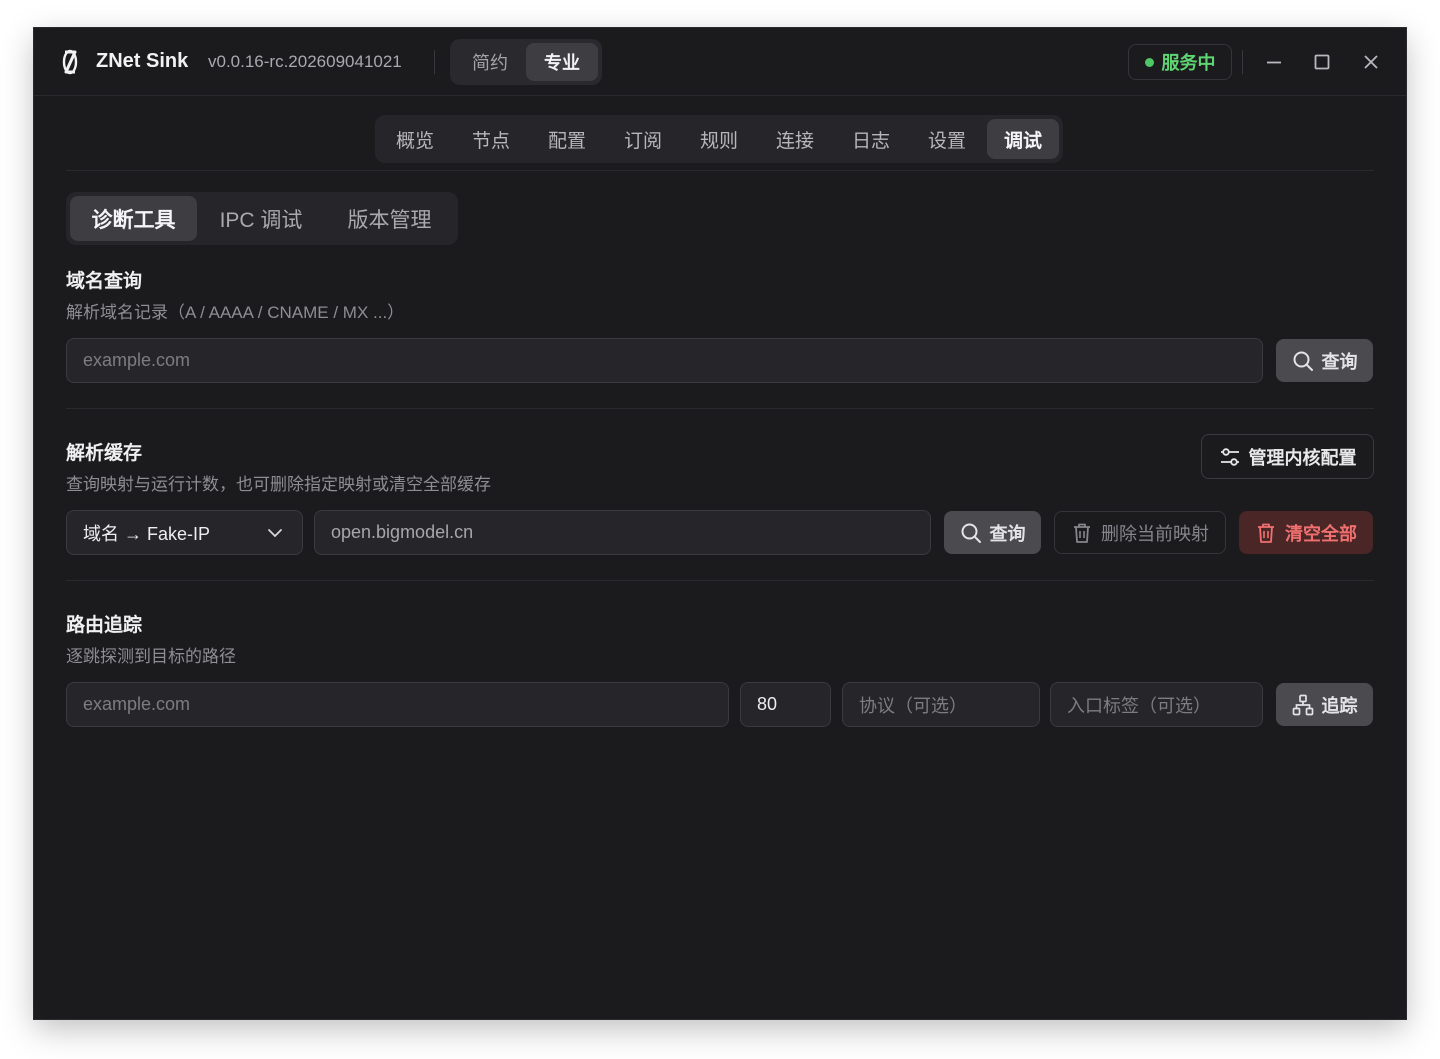 Image resolution: width=1440 pixels, height=1059 pixels. I want to click on network-tree-icon, so click(1302, 704).